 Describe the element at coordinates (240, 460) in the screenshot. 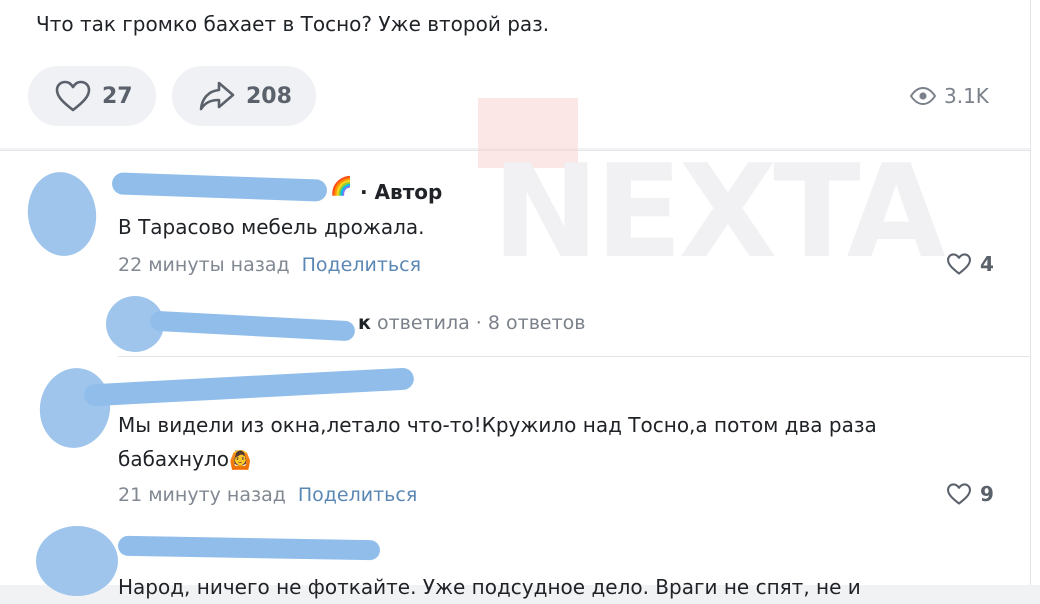

I see `emoji-icon: 🙆` at that location.